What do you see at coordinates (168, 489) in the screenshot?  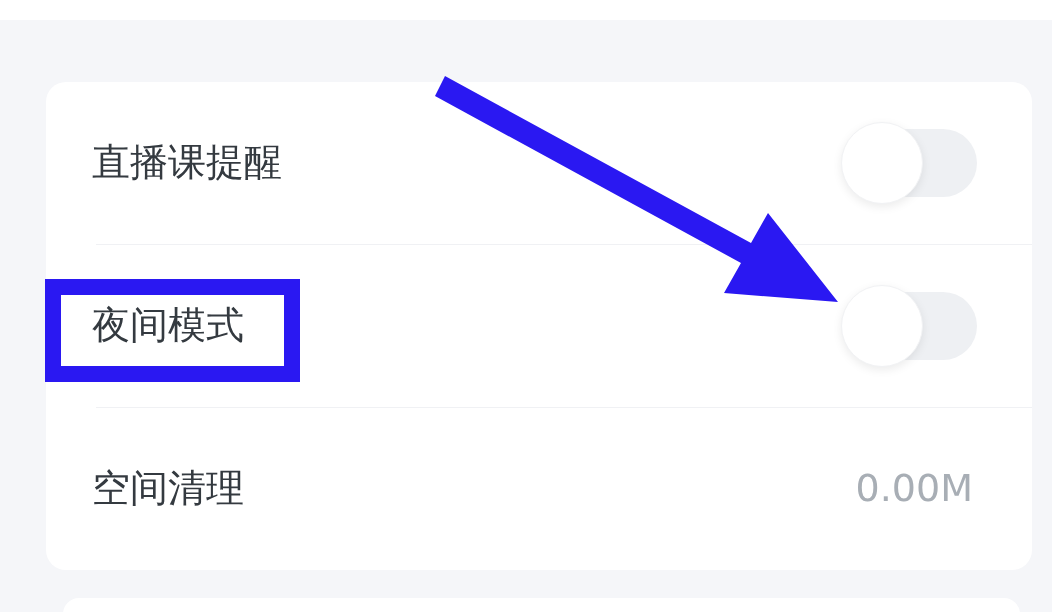 I see `setting-label: 空间清理` at bounding box center [168, 489].